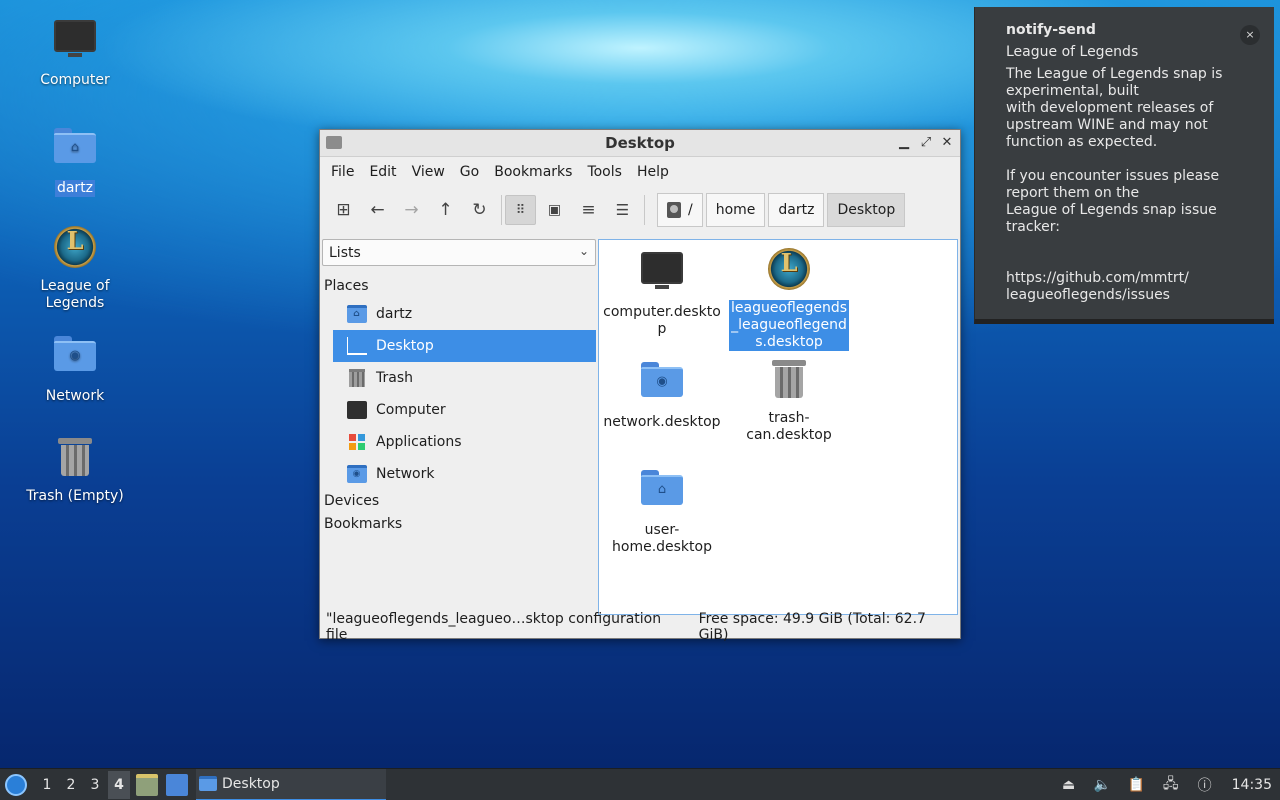 The image size is (1280, 800). I want to click on notification-summary: League of Legends, so click(1072, 52).